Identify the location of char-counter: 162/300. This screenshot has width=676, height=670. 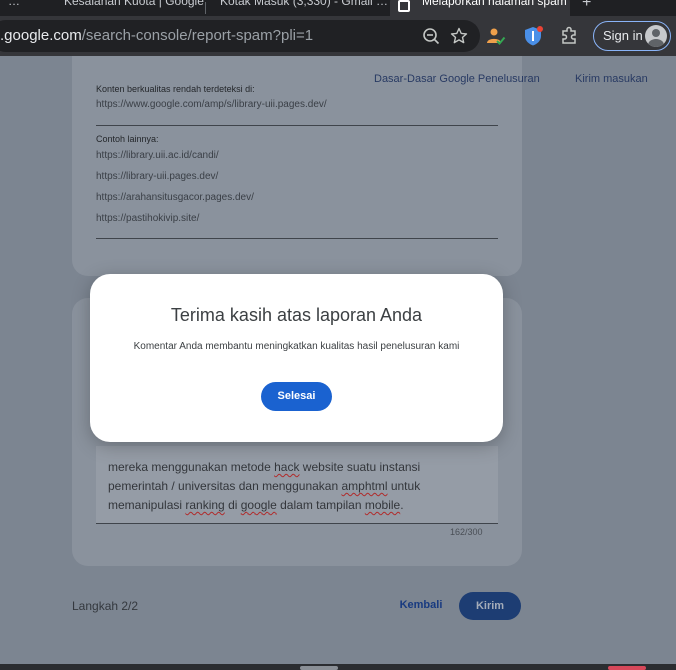
(466, 532).